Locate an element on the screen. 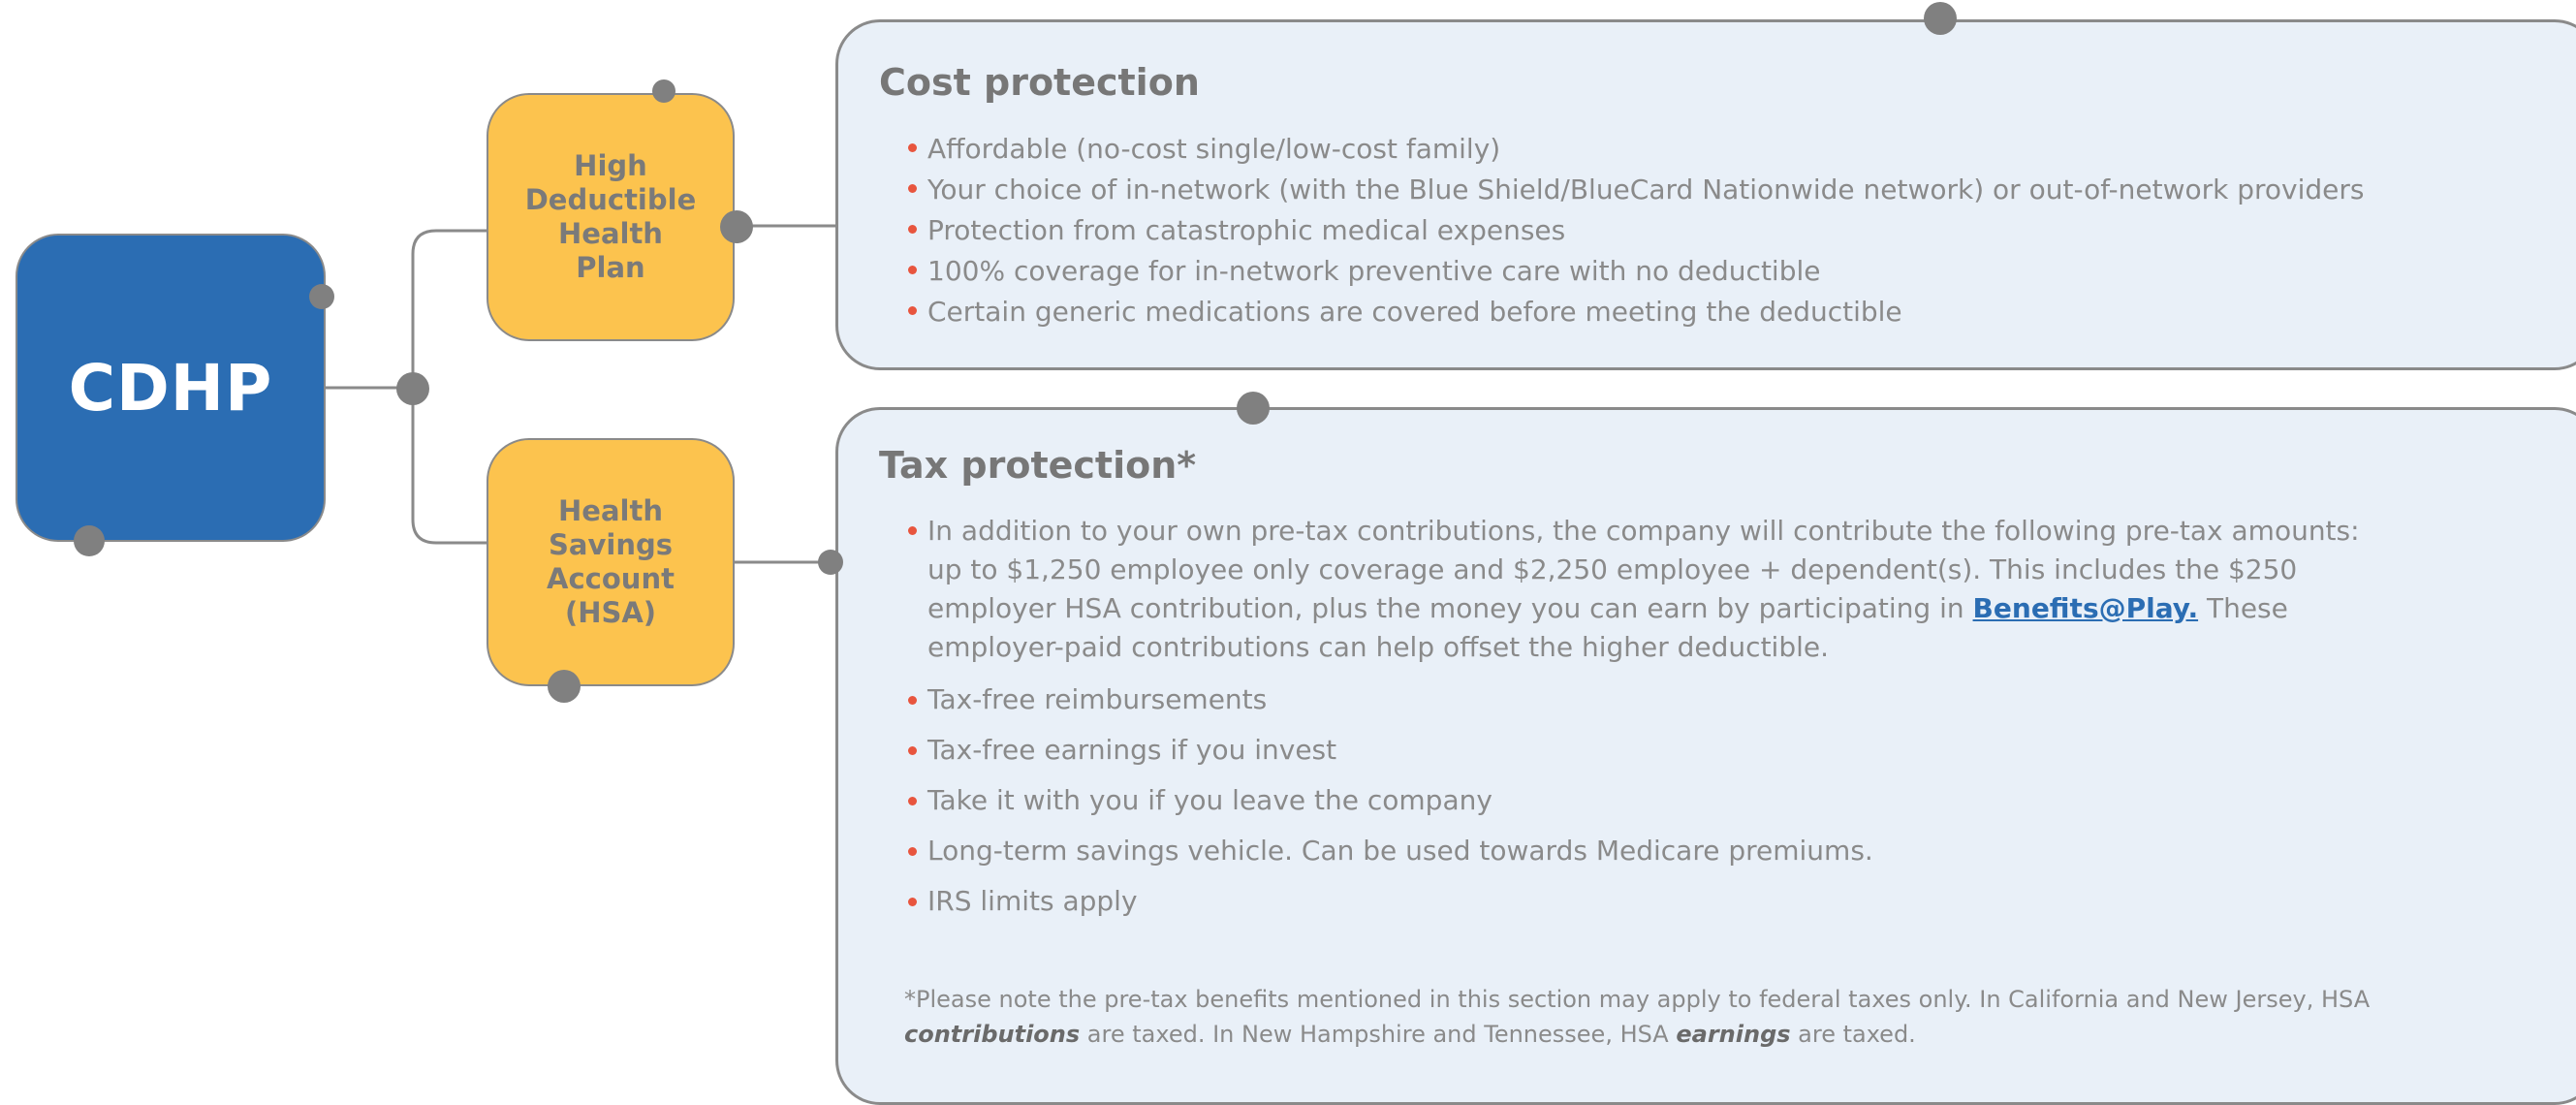 This screenshot has width=2576, height=1105. footnote-emphasis: contributions is located at coordinates (992, 1035).